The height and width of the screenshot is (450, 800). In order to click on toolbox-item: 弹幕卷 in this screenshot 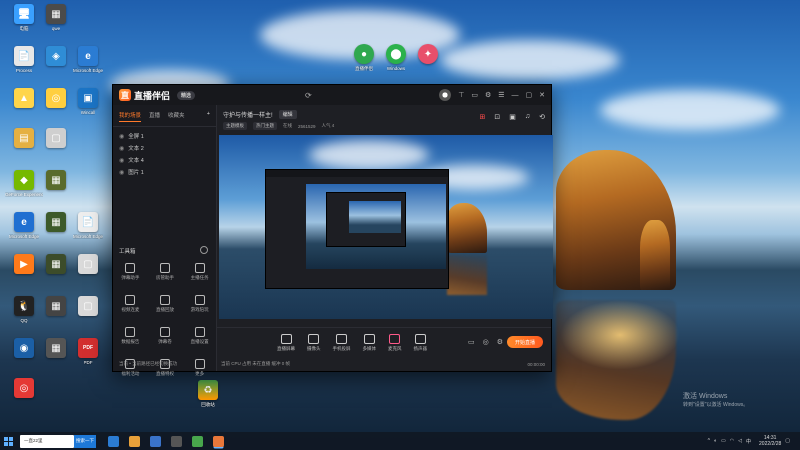, I will do `click(165, 336)`.